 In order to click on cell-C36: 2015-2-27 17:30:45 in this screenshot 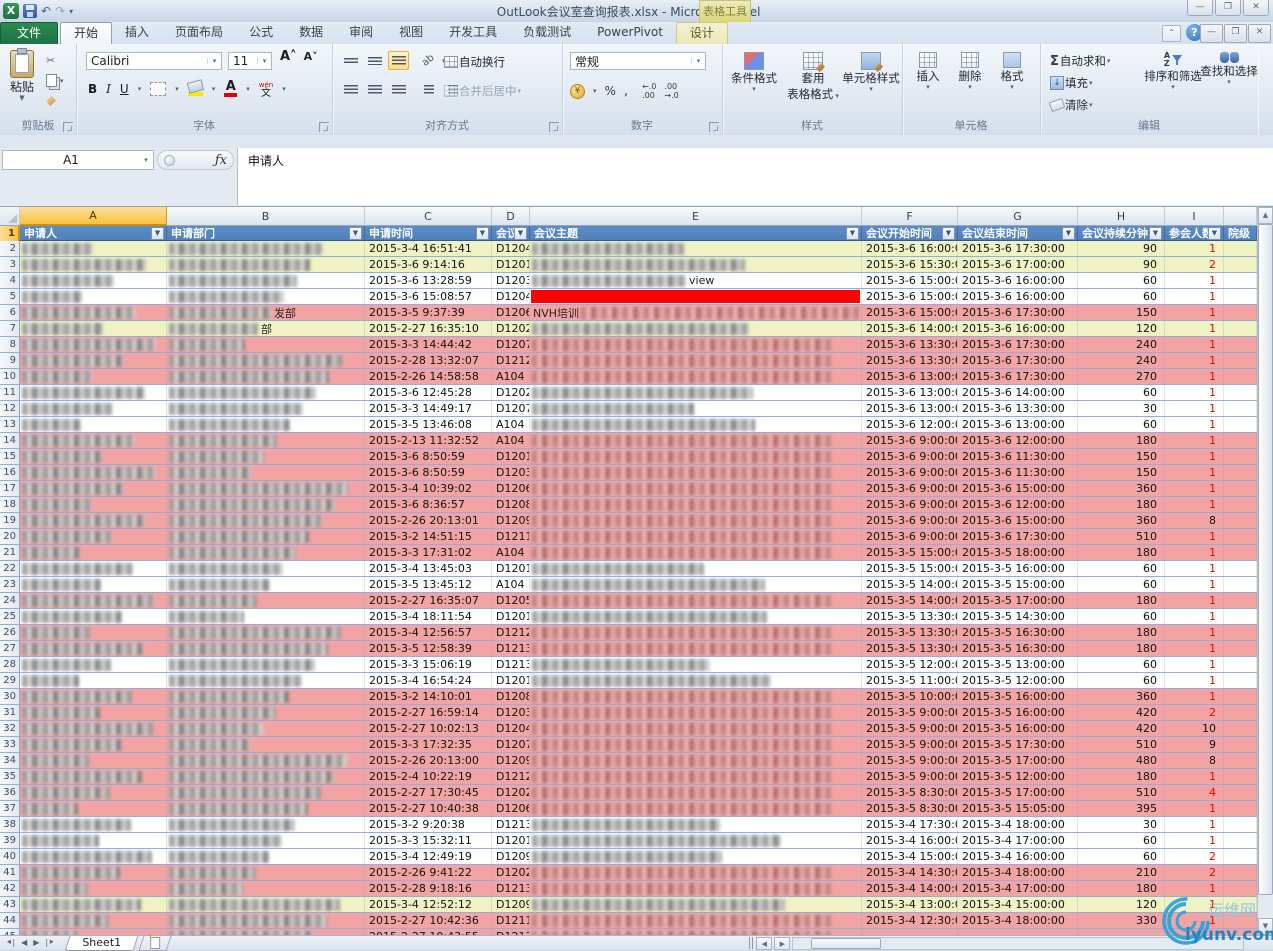, I will do `click(428, 792)`.